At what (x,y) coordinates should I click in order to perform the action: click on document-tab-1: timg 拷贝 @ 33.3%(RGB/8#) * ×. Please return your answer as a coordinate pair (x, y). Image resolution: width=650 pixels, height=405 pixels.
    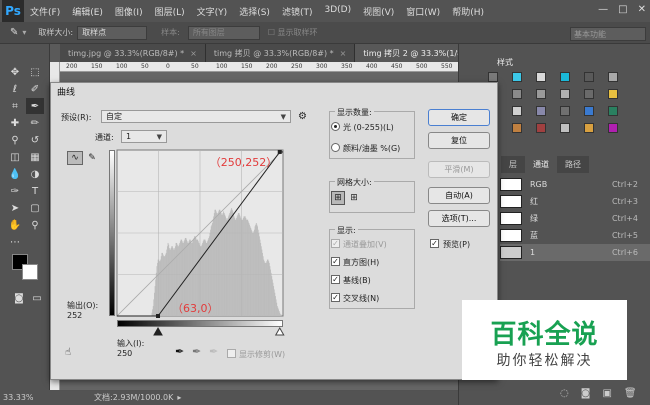
    Looking at the image, I should click on (280, 53).